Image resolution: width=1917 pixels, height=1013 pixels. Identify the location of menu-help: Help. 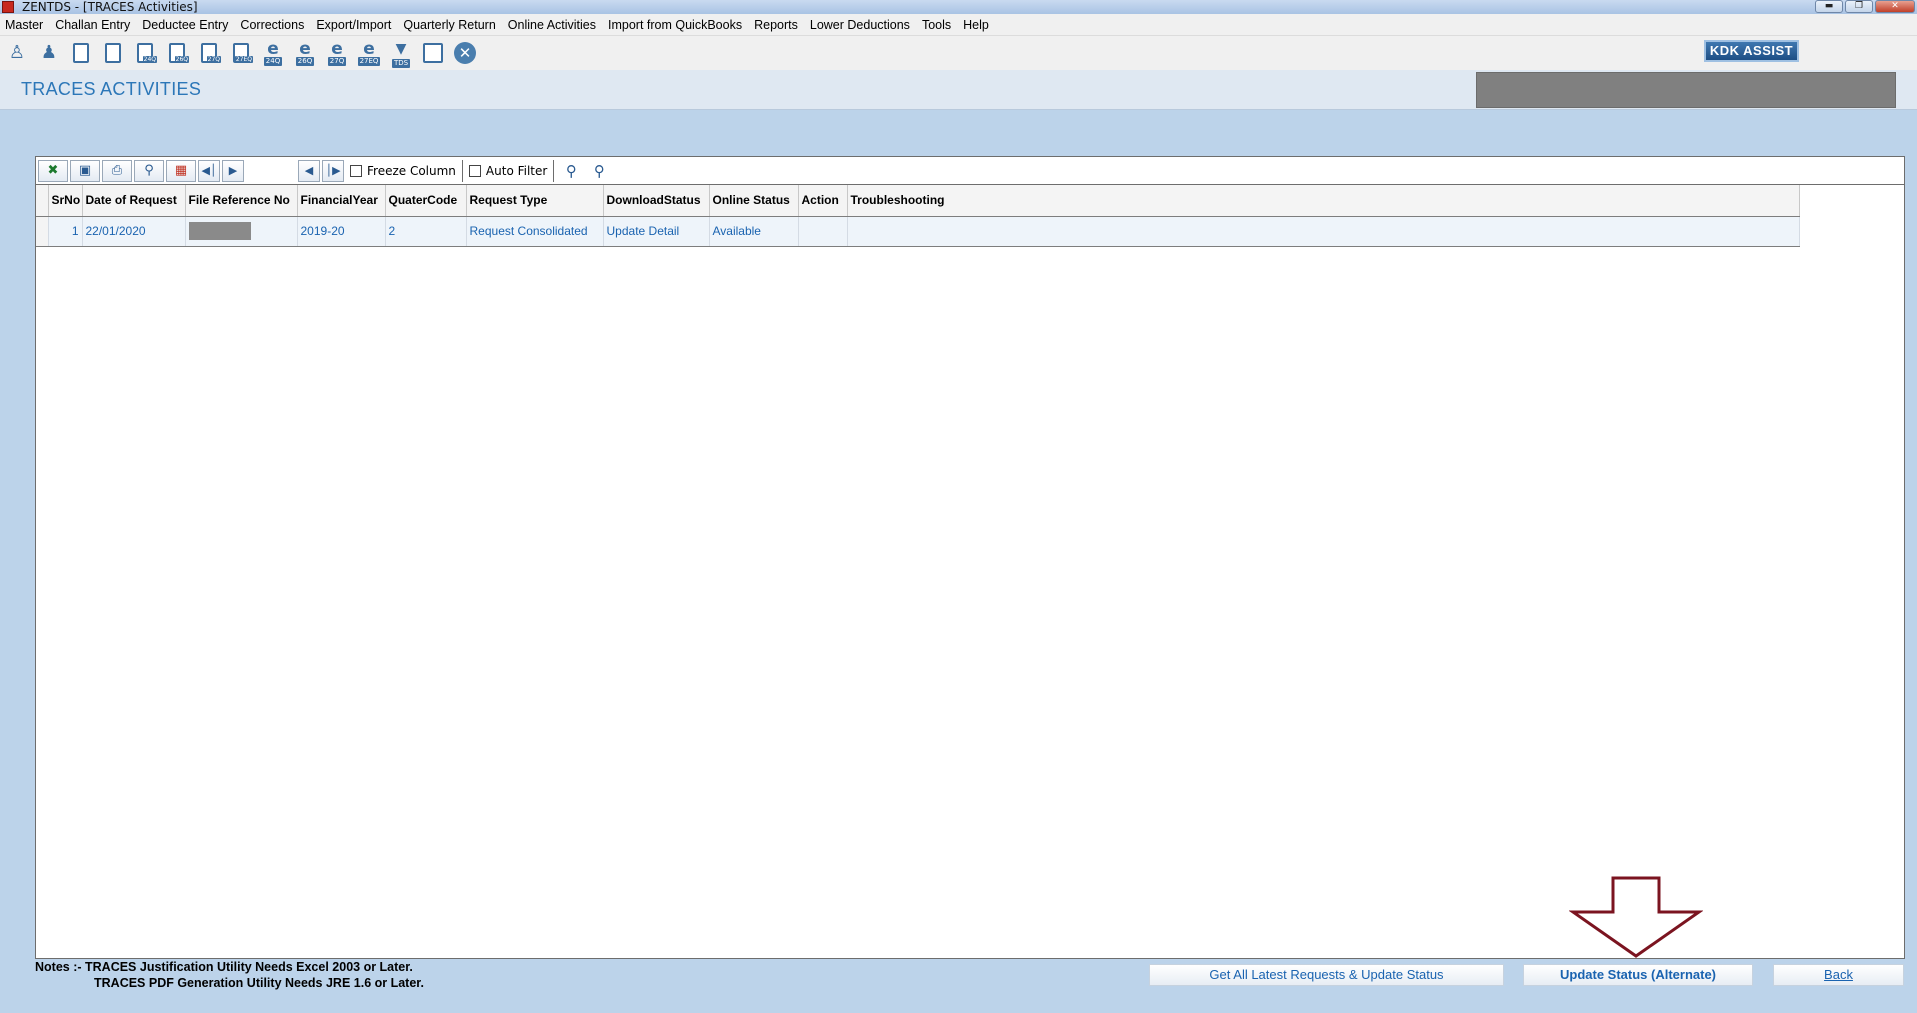
(976, 25).